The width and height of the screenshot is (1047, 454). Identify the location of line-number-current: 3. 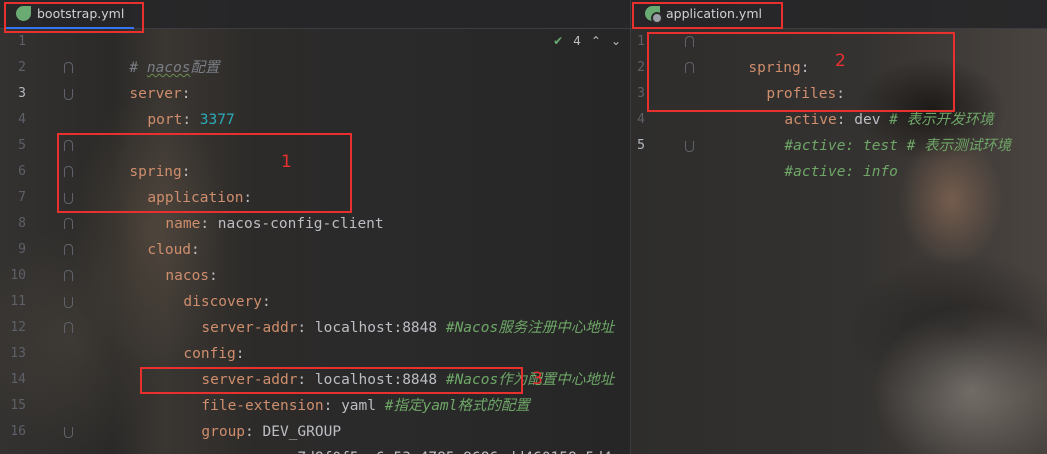
(22, 93).